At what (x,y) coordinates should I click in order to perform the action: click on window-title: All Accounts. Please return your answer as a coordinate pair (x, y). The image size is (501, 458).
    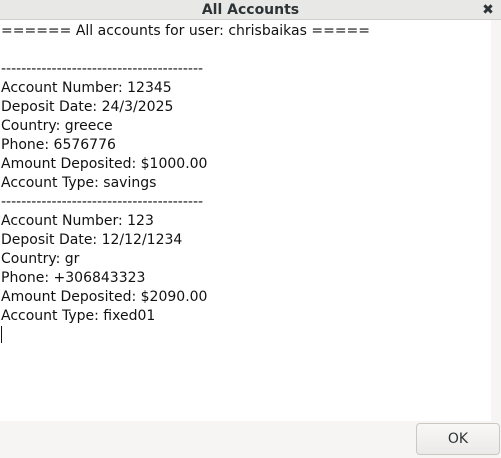
    Looking at the image, I should click on (250, 10).